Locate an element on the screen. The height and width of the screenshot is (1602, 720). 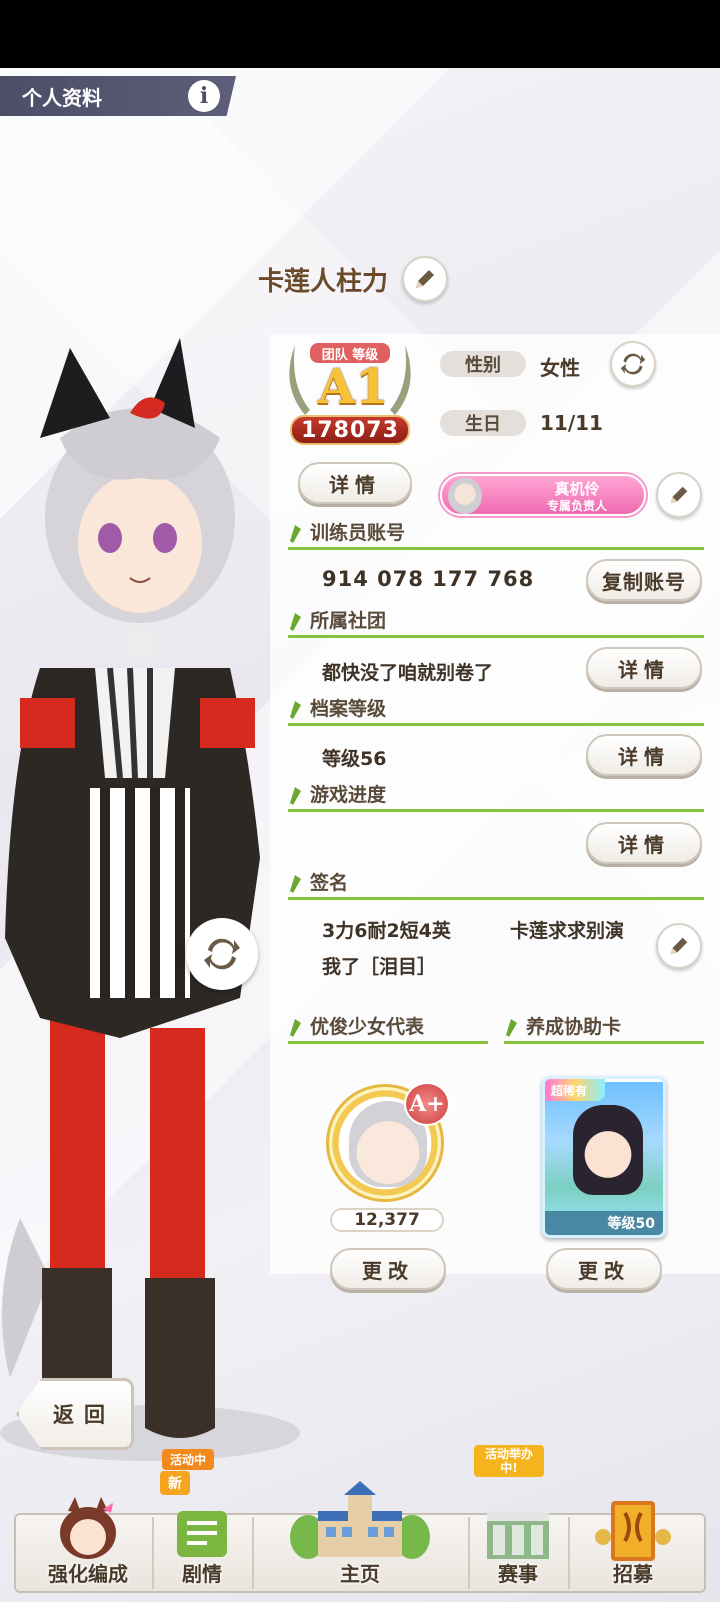
nav-label-home: 主页 is located at coordinates (360, 1574).